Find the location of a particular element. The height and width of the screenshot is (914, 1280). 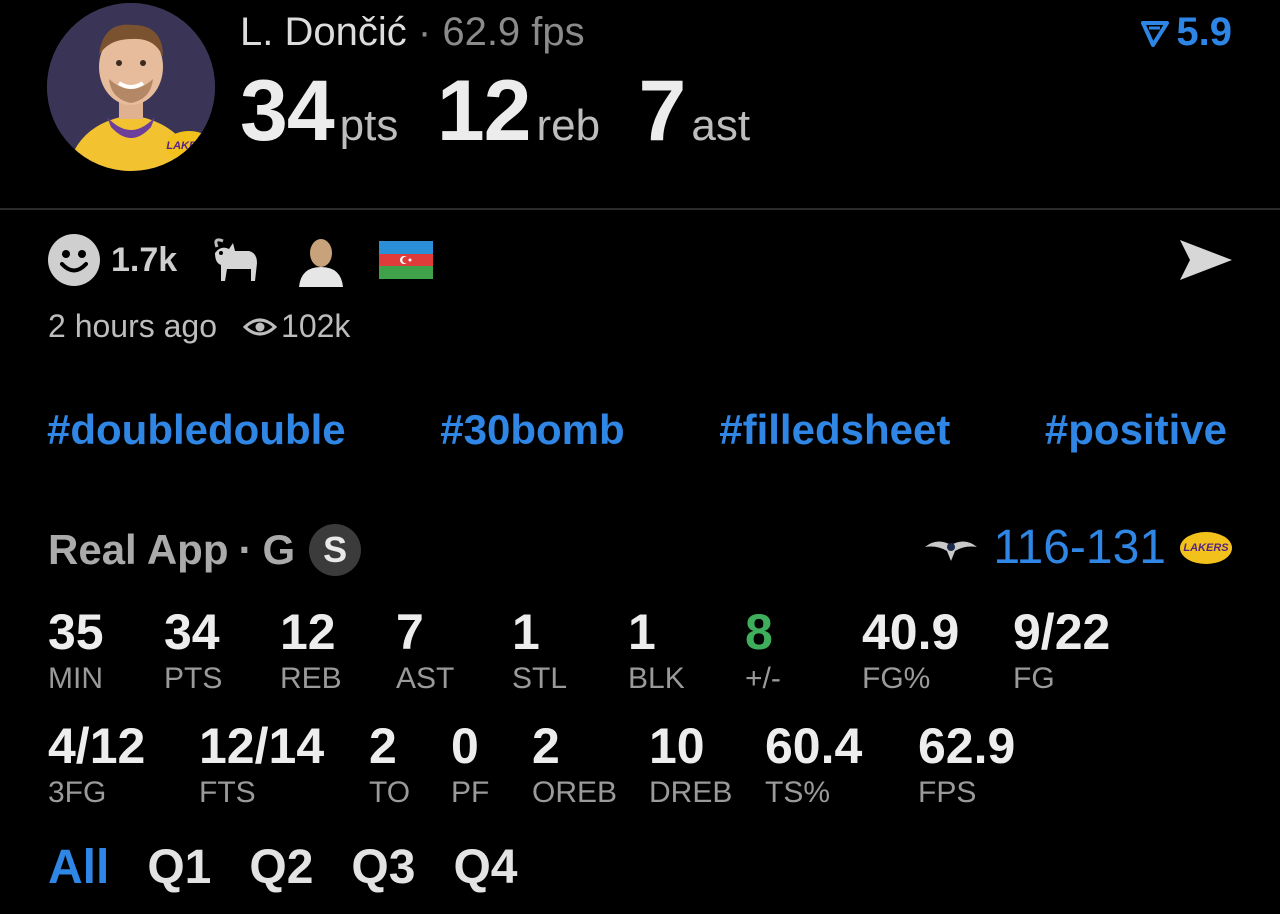

azerbaijan-flag-icon is located at coordinates (406, 260).